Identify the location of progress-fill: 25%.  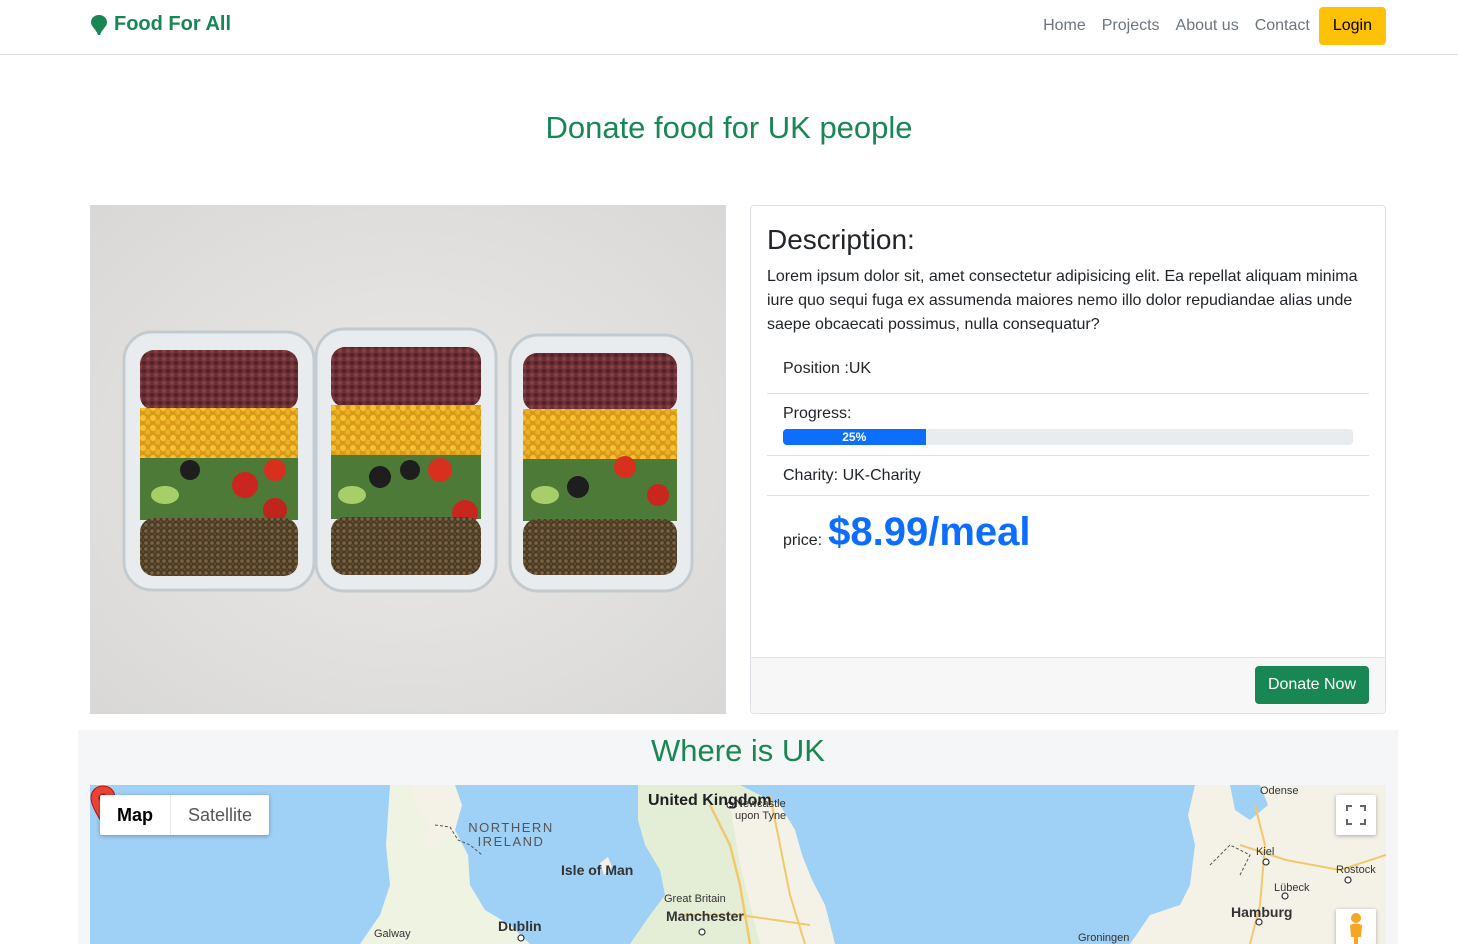
(854, 437).